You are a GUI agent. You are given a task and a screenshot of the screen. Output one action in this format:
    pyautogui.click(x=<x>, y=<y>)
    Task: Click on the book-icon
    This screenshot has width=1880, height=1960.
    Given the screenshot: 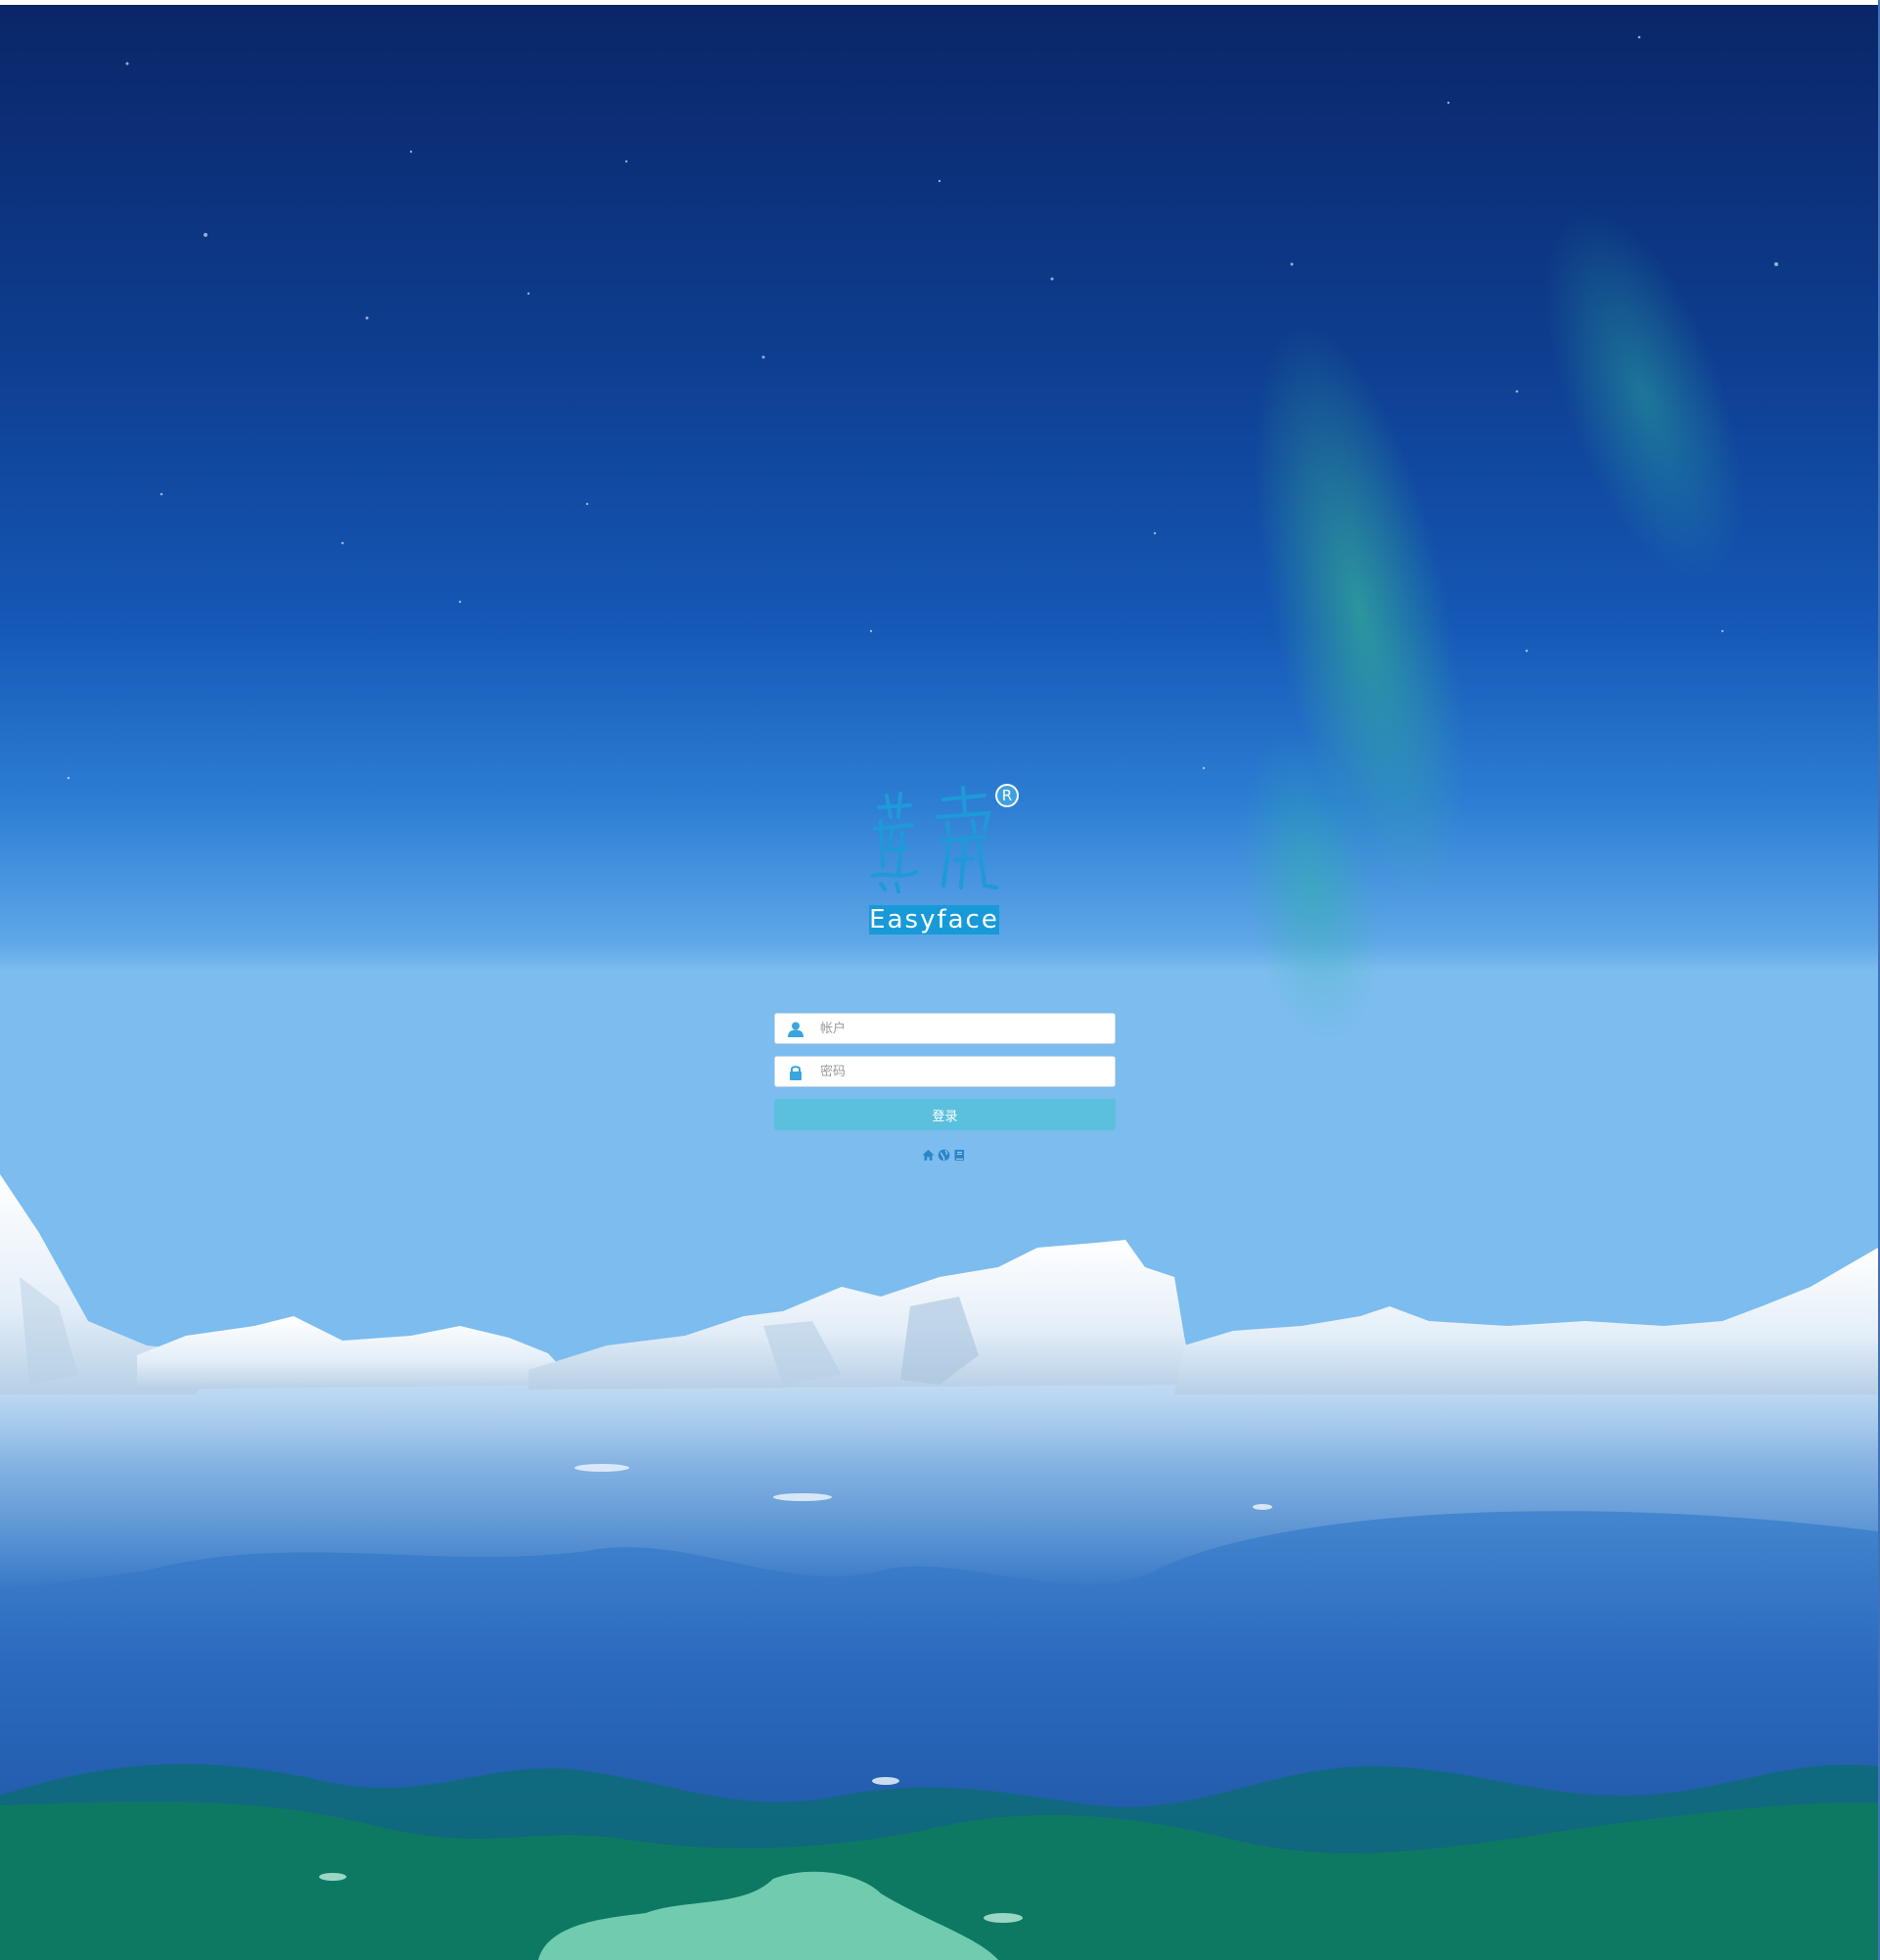 What is the action you would take?
    pyautogui.click(x=959, y=1155)
    